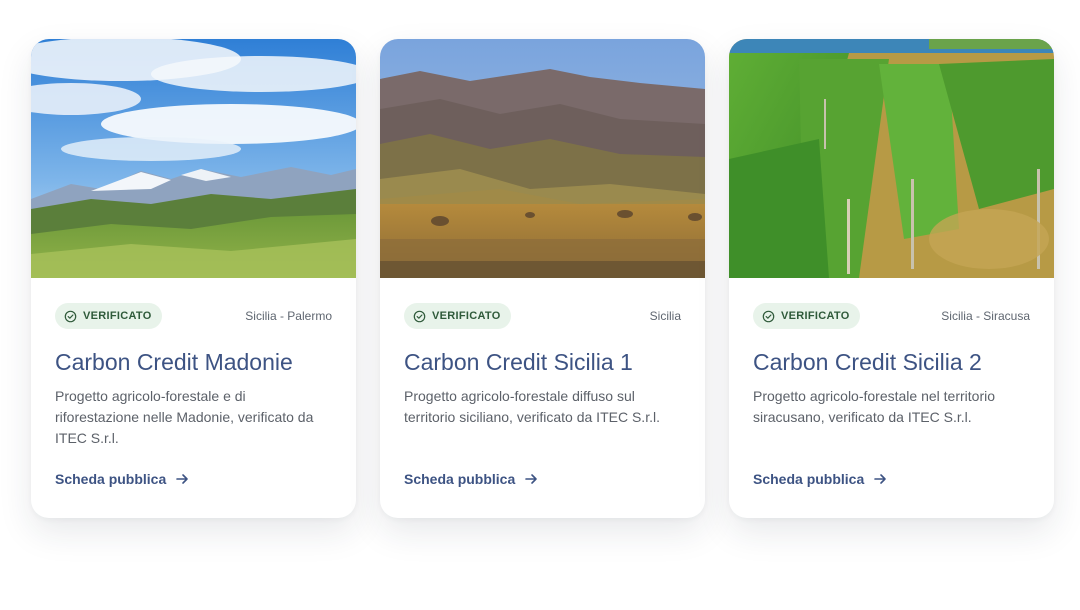 This screenshot has width=1080, height=610. What do you see at coordinates (665, 316) in the screenshot?
I see `project-location: Sicilia` at bounding box center [665, 316].